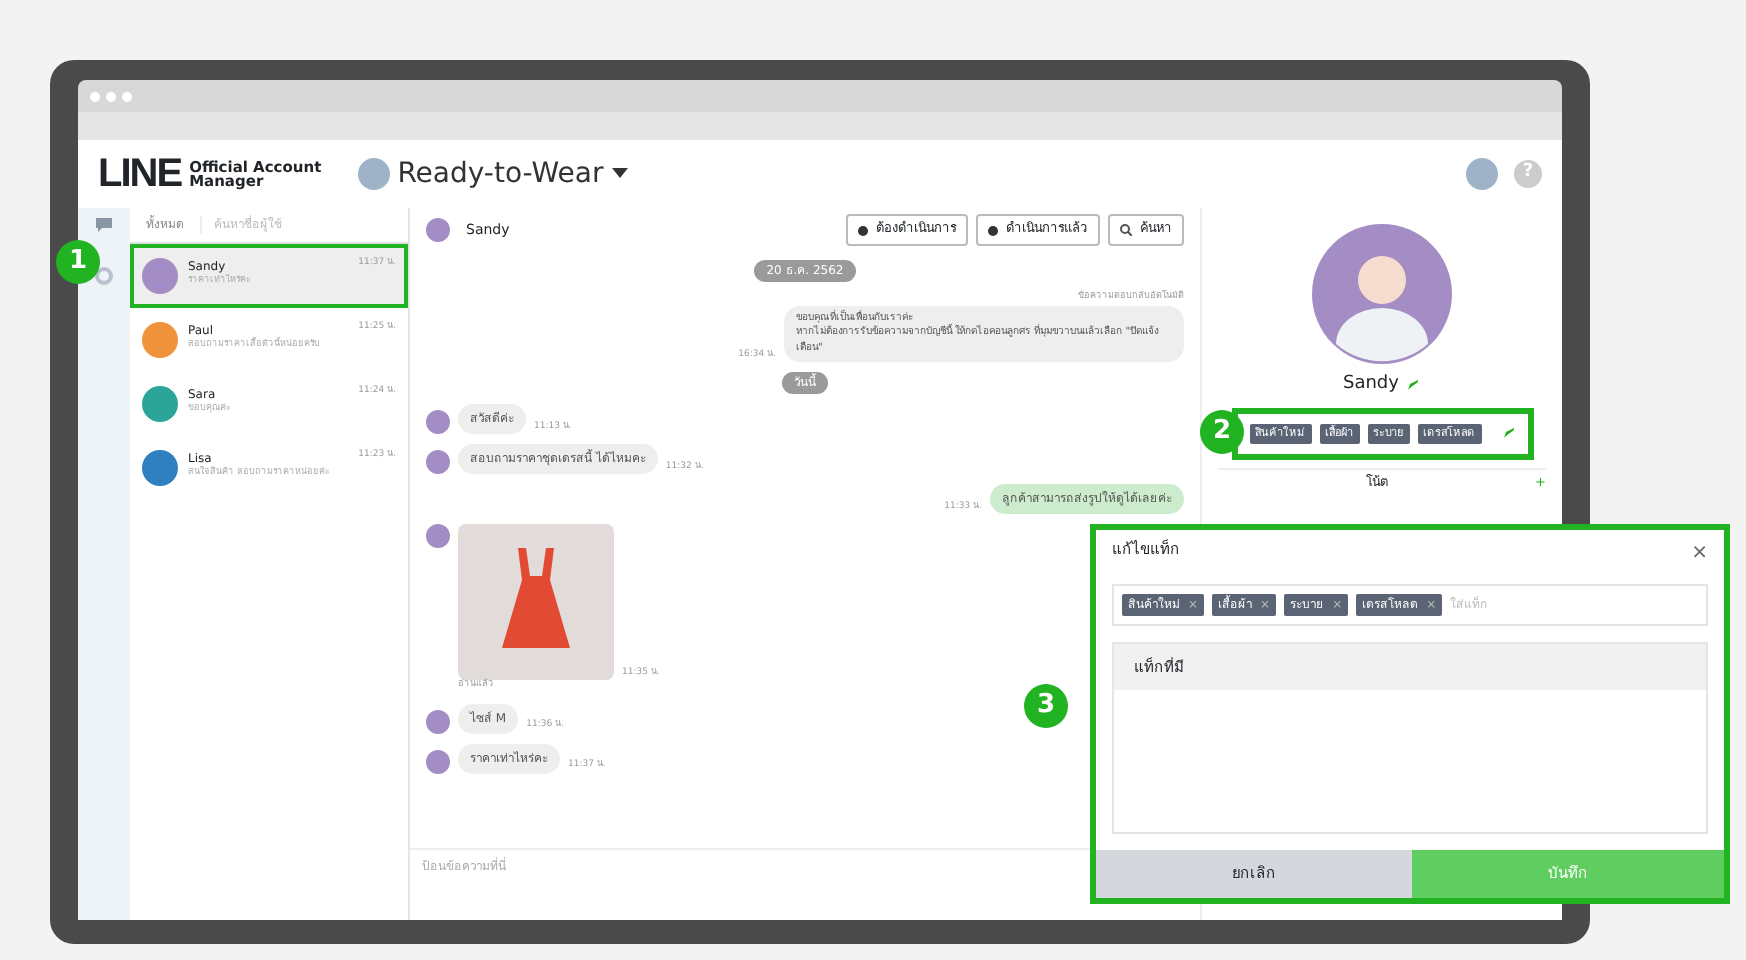 This screenshot has height=960, width=1746. I want to click on avatar-silhouette-icon, so click(1382, 294).